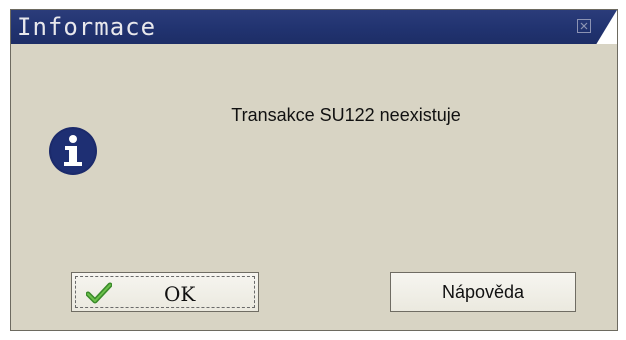 The width and height of the screenshot is (626, 340). What do you see at coordinates (87, 27) in the screenshot?
I see `dialog-title: Informace` at bounding box center [87, 27].